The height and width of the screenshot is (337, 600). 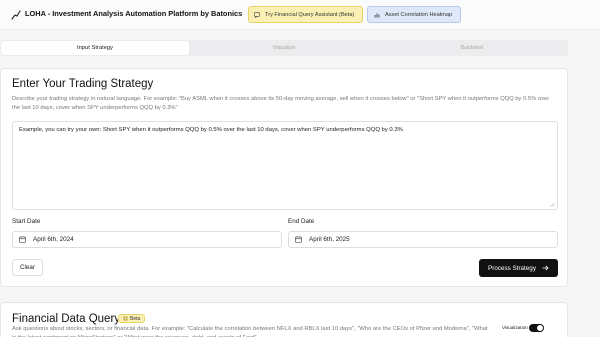 I want to click on tab-backtest: Backtest, so click(x=472, y=48).